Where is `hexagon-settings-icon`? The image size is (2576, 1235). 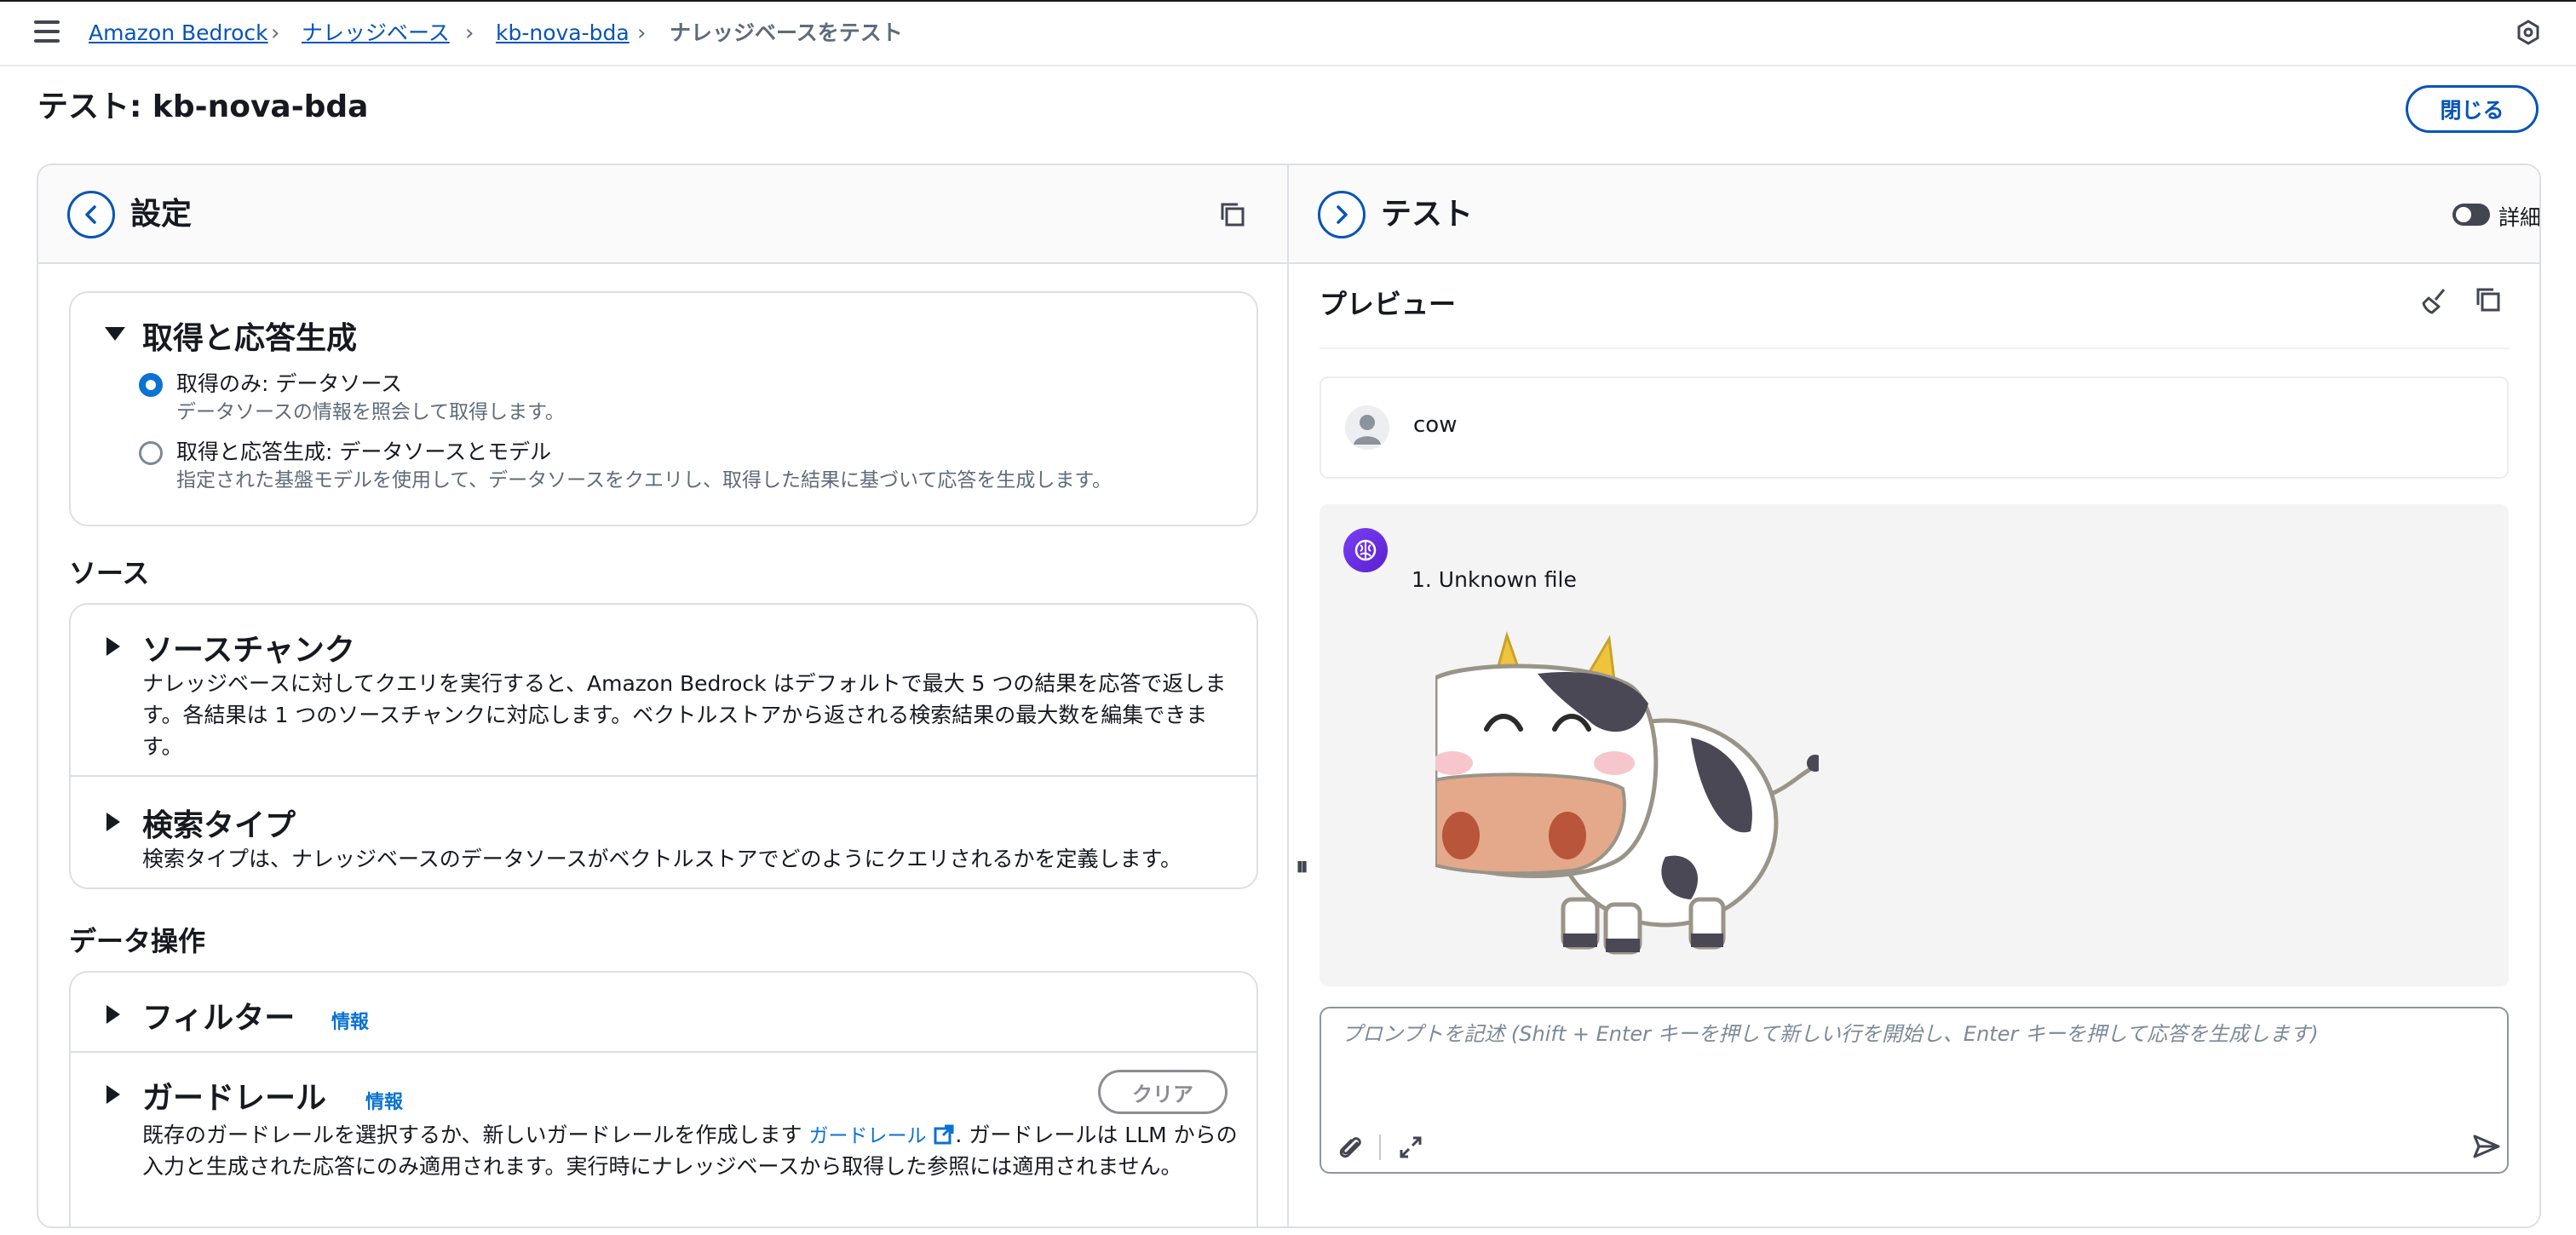
hexagon-settings-icon is located at coordinates (2529, 32).